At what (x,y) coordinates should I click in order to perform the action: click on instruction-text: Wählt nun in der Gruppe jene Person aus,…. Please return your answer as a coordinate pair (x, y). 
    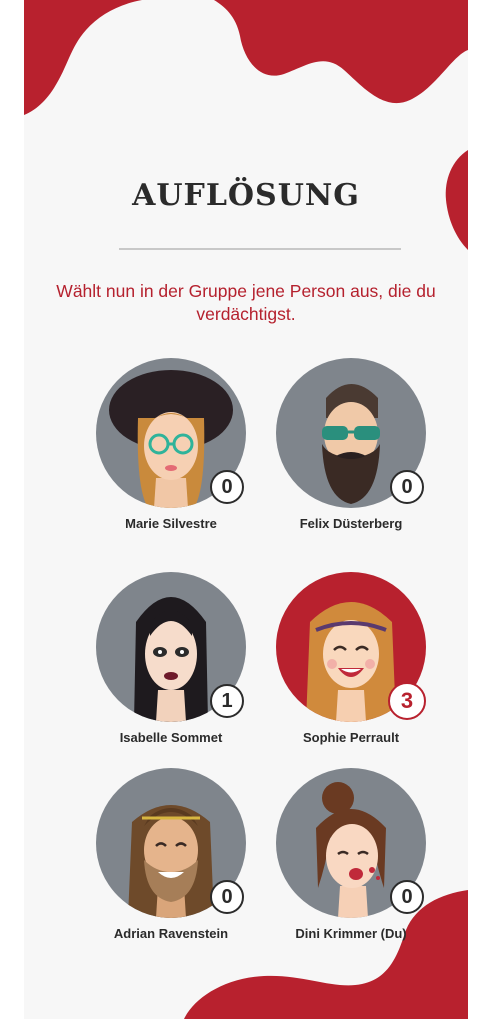
    Looking at the image, I should click on (246, 302).